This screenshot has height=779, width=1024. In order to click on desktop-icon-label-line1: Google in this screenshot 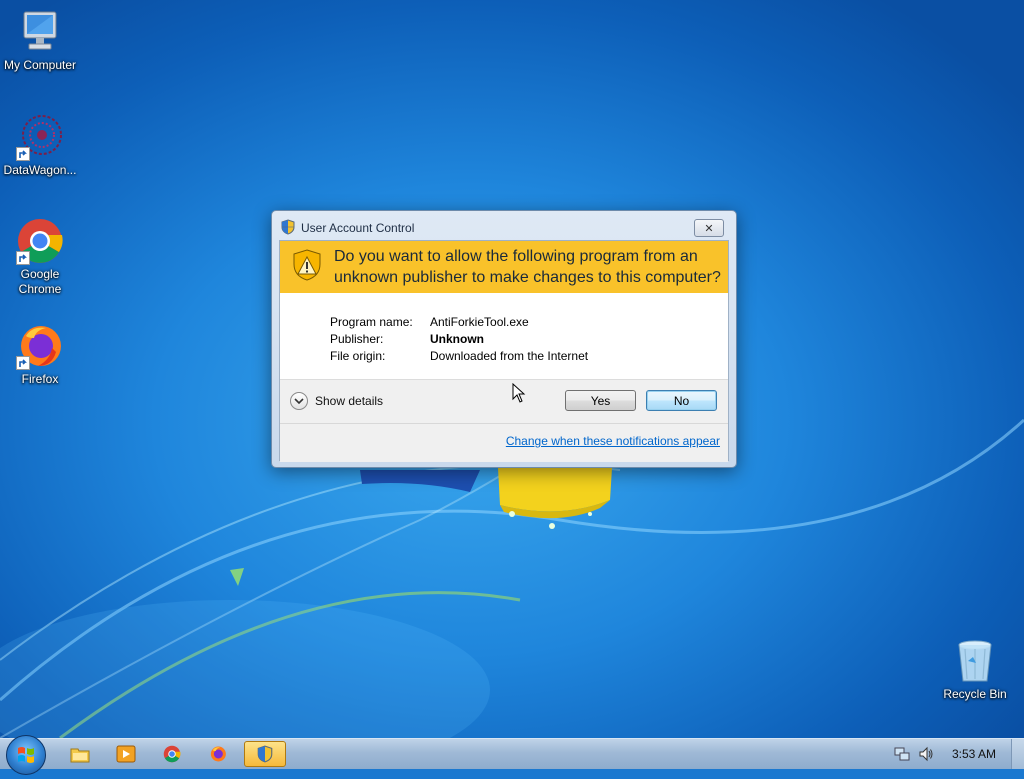, I will do `click(40, 274)`.